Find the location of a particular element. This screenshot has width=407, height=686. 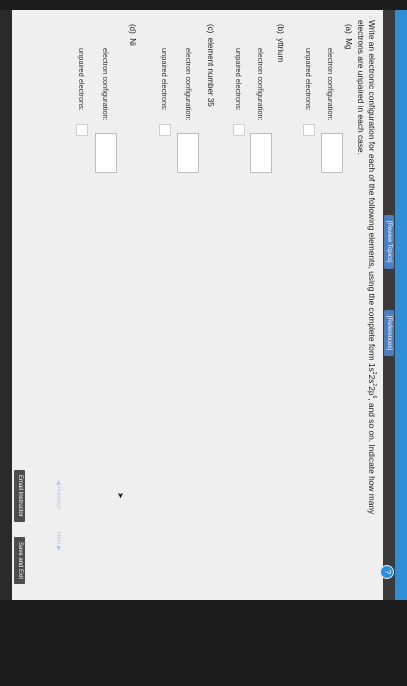

part-b-label: (b) yttrium is located at coordinates (280, 43).